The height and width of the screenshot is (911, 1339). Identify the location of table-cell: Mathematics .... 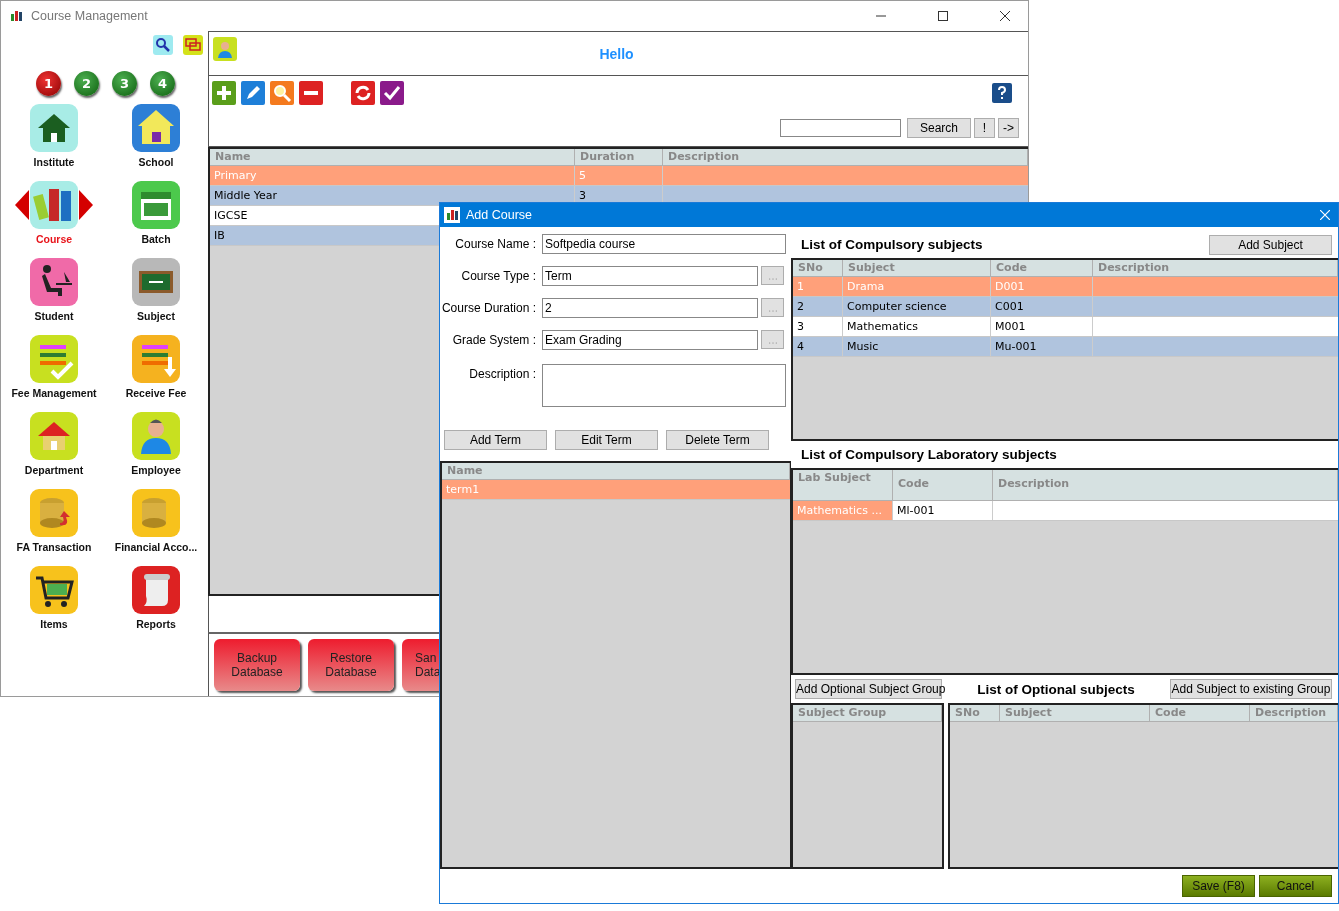
(843, 510).